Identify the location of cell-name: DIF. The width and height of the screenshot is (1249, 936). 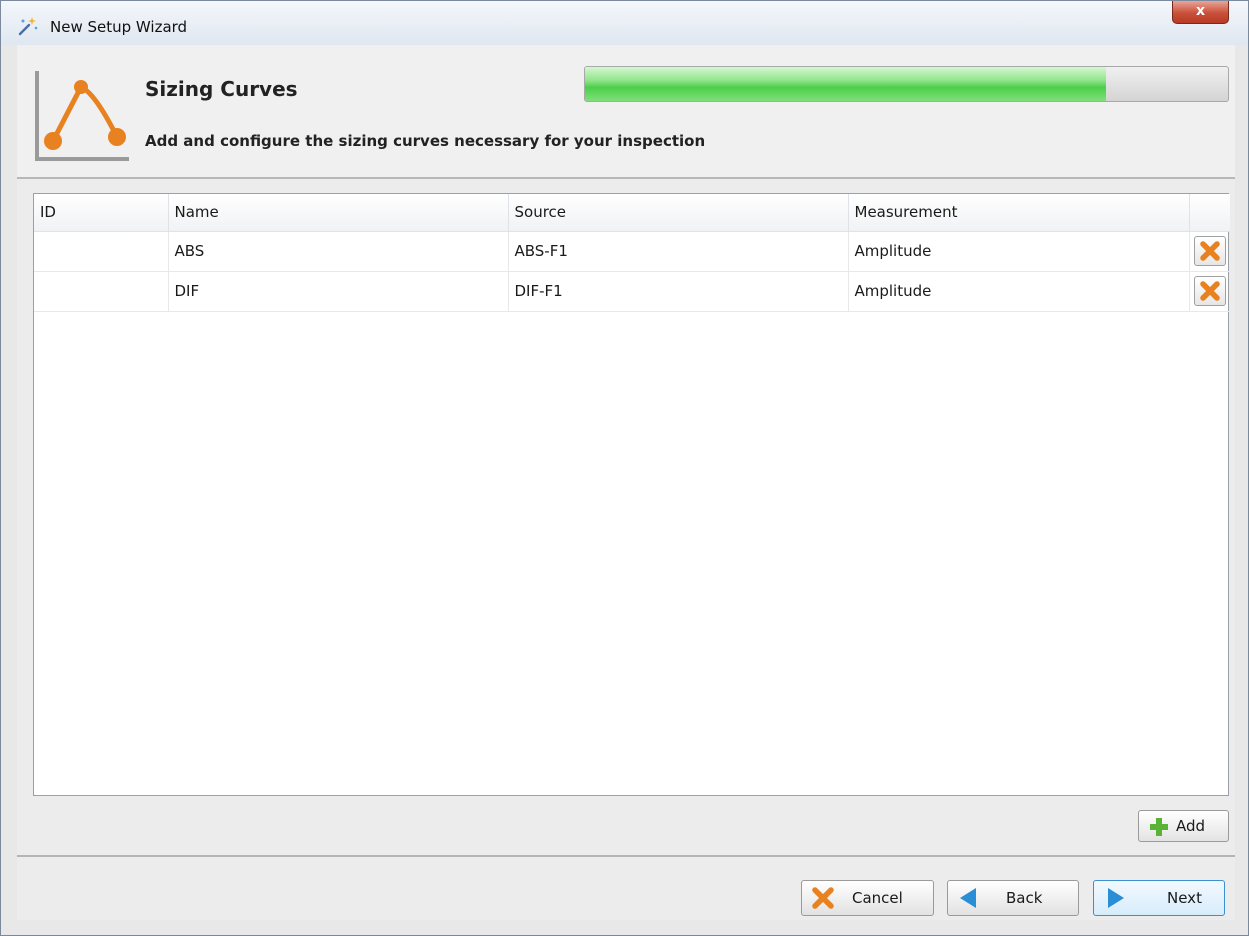
(338, 291).